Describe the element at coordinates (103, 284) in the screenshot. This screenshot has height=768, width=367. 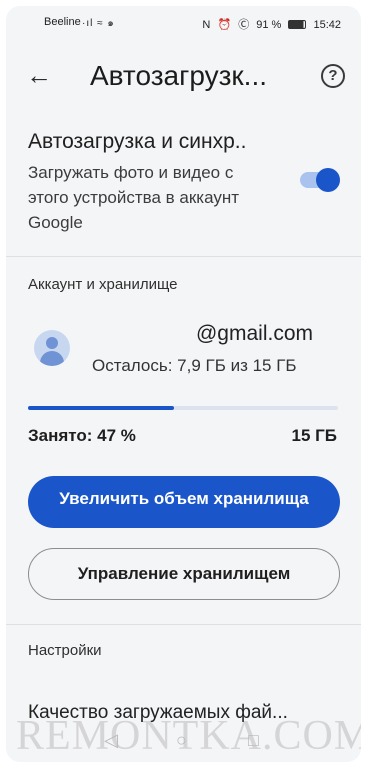
I see `account-section-heading: Аккаунт и хранилище` at that location.